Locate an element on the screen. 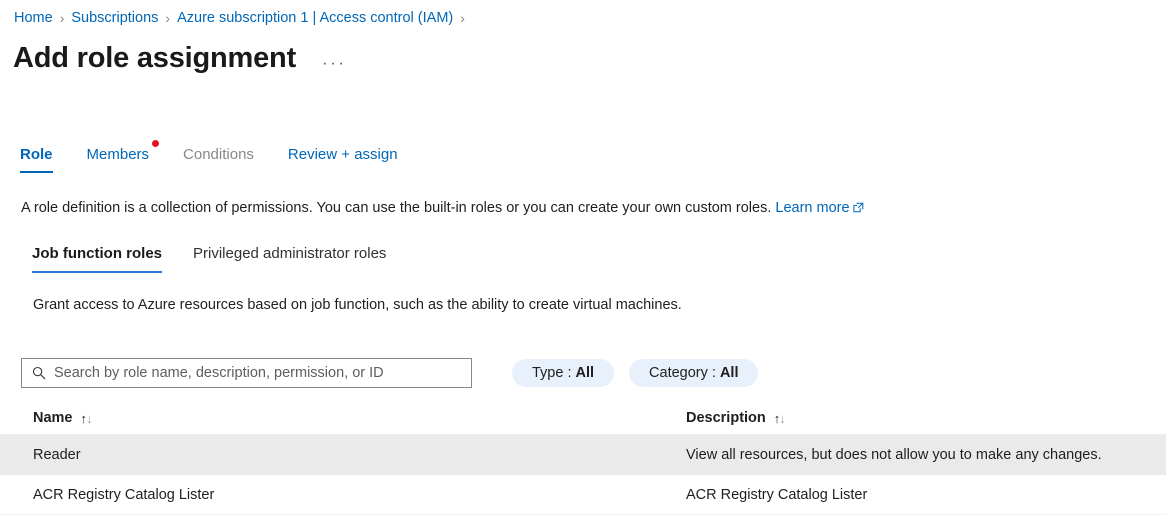 This screenshot has width=1166, height=522. row-name: ACR Registry Catalog Lister is located at coordinates (124, 494).